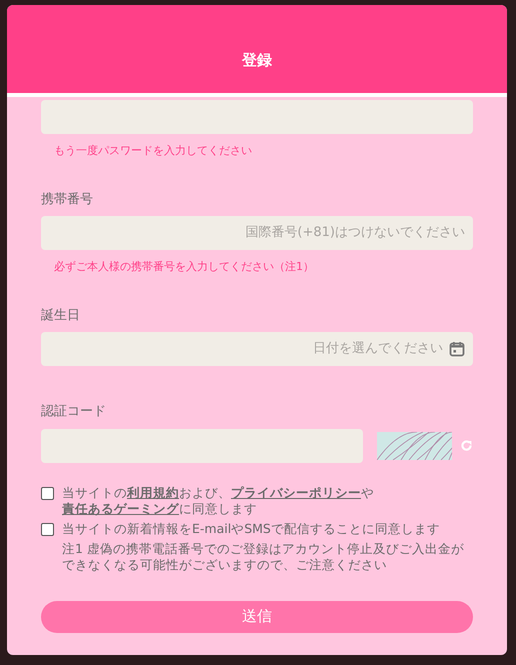  I want to click on note-text: 注1 虚偽の携帯電話番号でのご登録はアカウント停止及びご入出金ができなくなる可能性がございますので、ご注意ください, so click(263, 556).